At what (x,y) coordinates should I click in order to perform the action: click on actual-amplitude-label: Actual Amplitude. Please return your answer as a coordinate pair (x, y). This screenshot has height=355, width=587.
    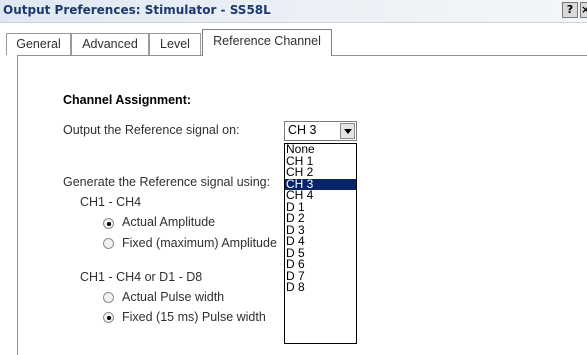
    Looking at the image, I should click on (168, 222).